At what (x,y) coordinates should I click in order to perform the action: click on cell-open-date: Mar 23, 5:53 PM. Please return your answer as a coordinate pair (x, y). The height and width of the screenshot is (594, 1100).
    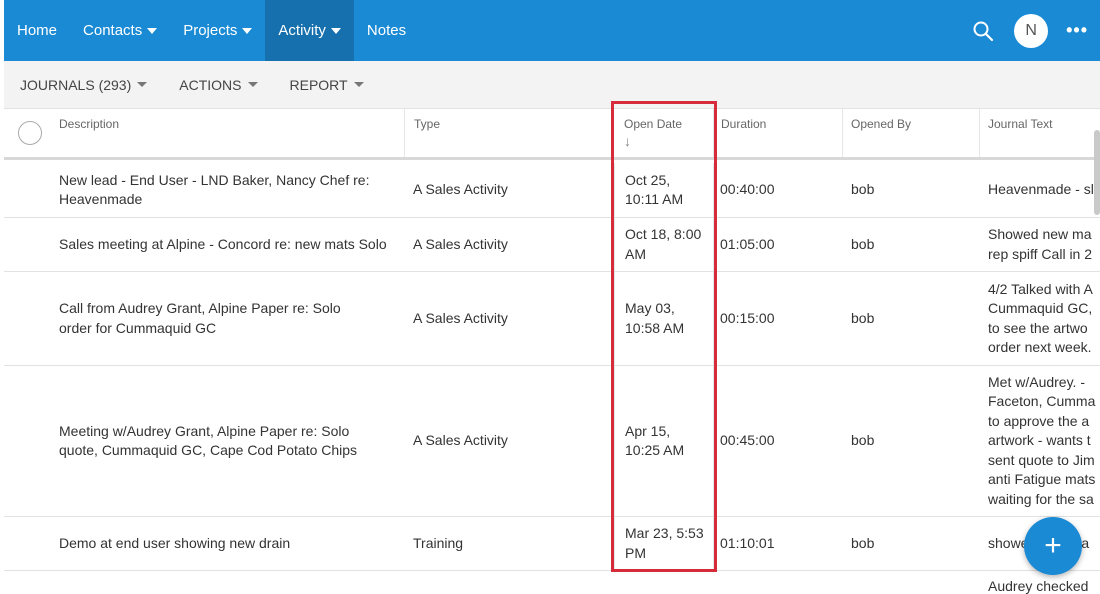
    Looking at the image, I should click on (664, 543).